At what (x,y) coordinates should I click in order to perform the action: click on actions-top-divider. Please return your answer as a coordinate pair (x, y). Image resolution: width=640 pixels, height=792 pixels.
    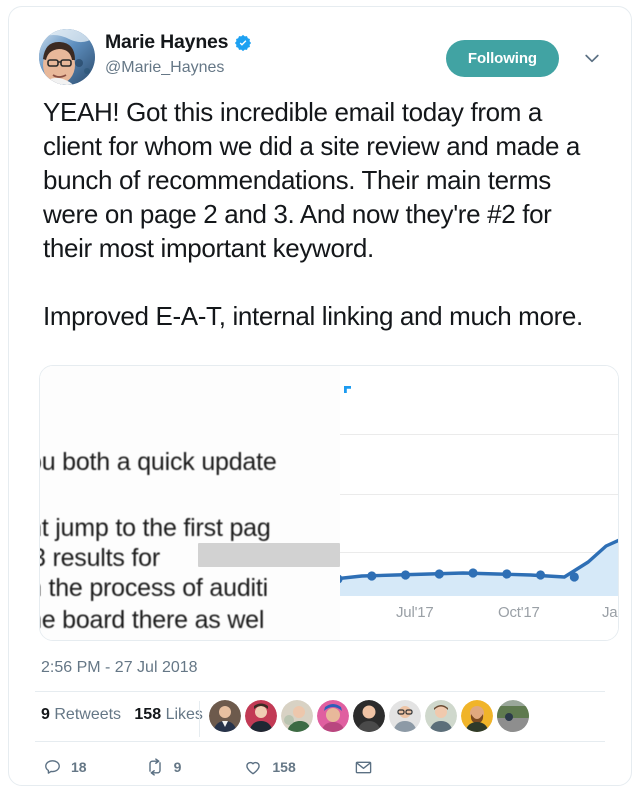
    Looking at the image, I should click on (320, 741).